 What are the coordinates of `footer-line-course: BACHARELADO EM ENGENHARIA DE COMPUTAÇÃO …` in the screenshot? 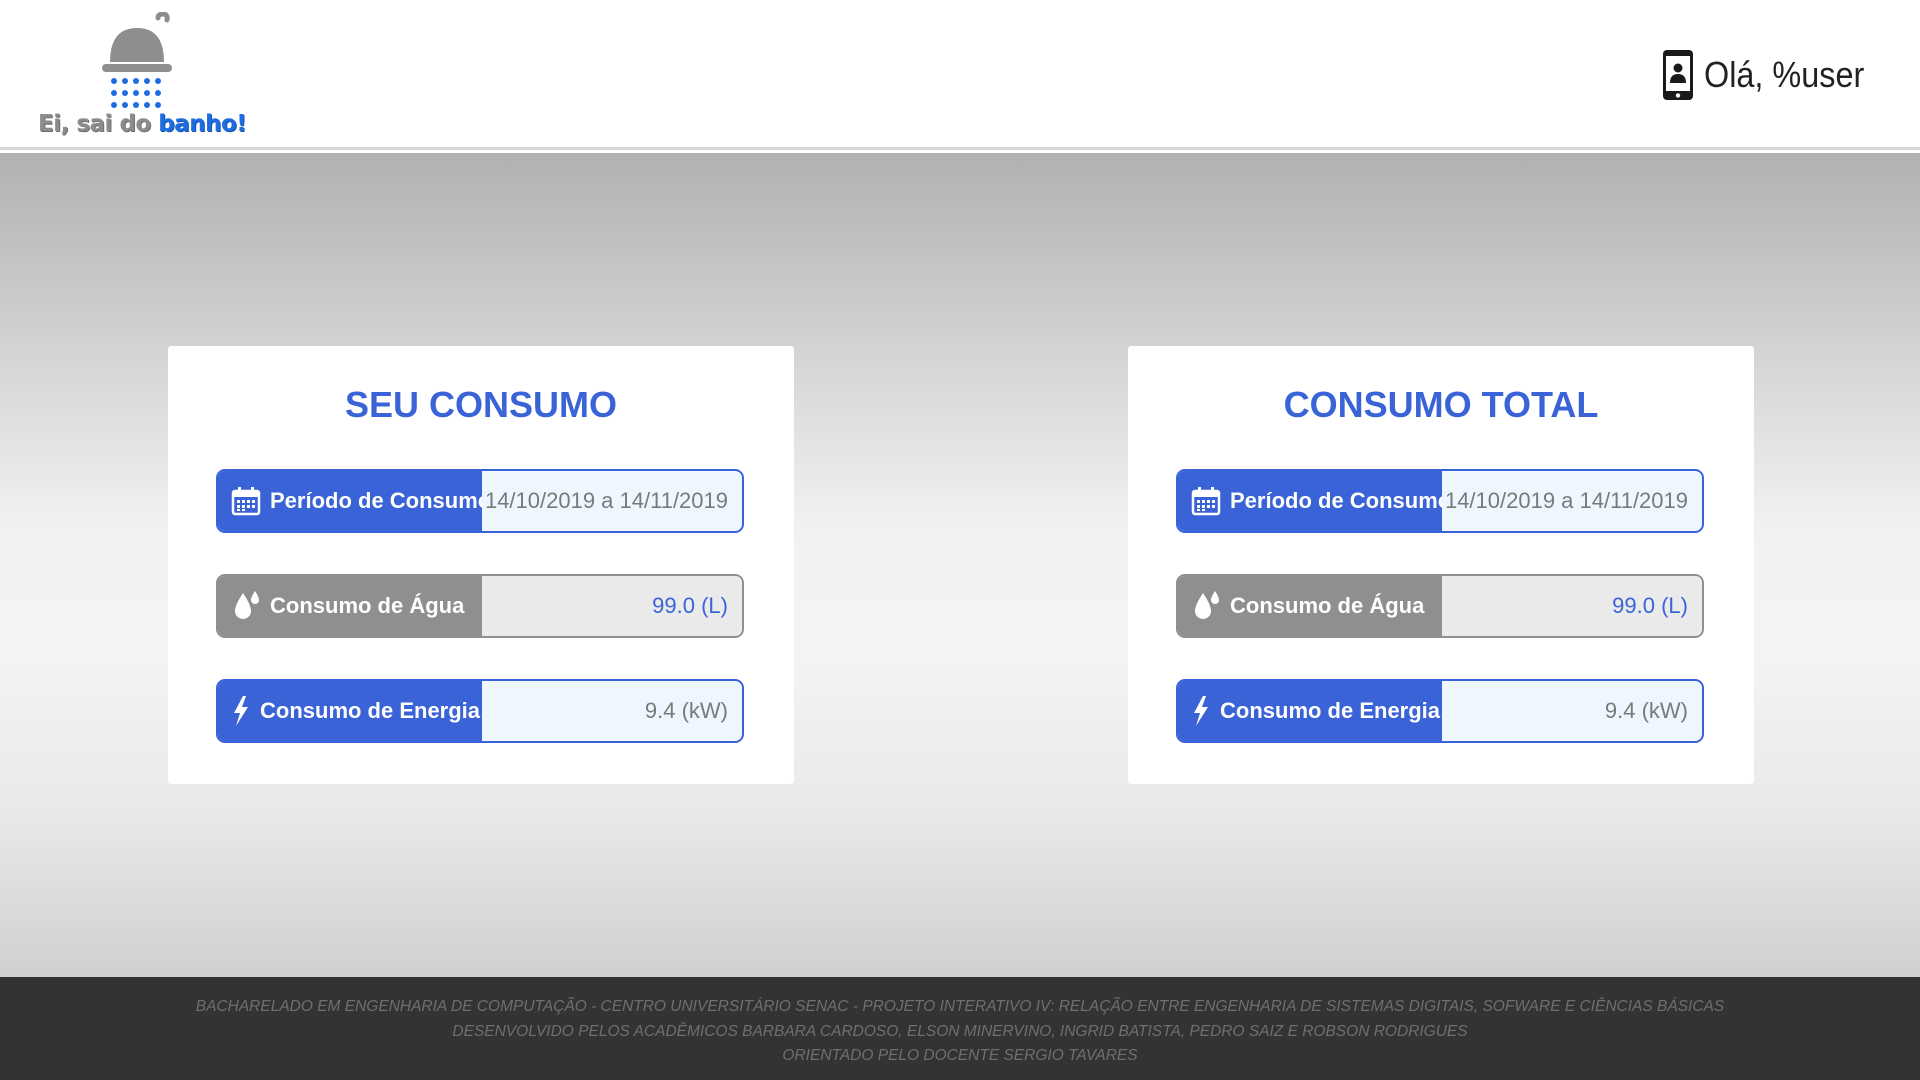 It's located at (960, 1006).